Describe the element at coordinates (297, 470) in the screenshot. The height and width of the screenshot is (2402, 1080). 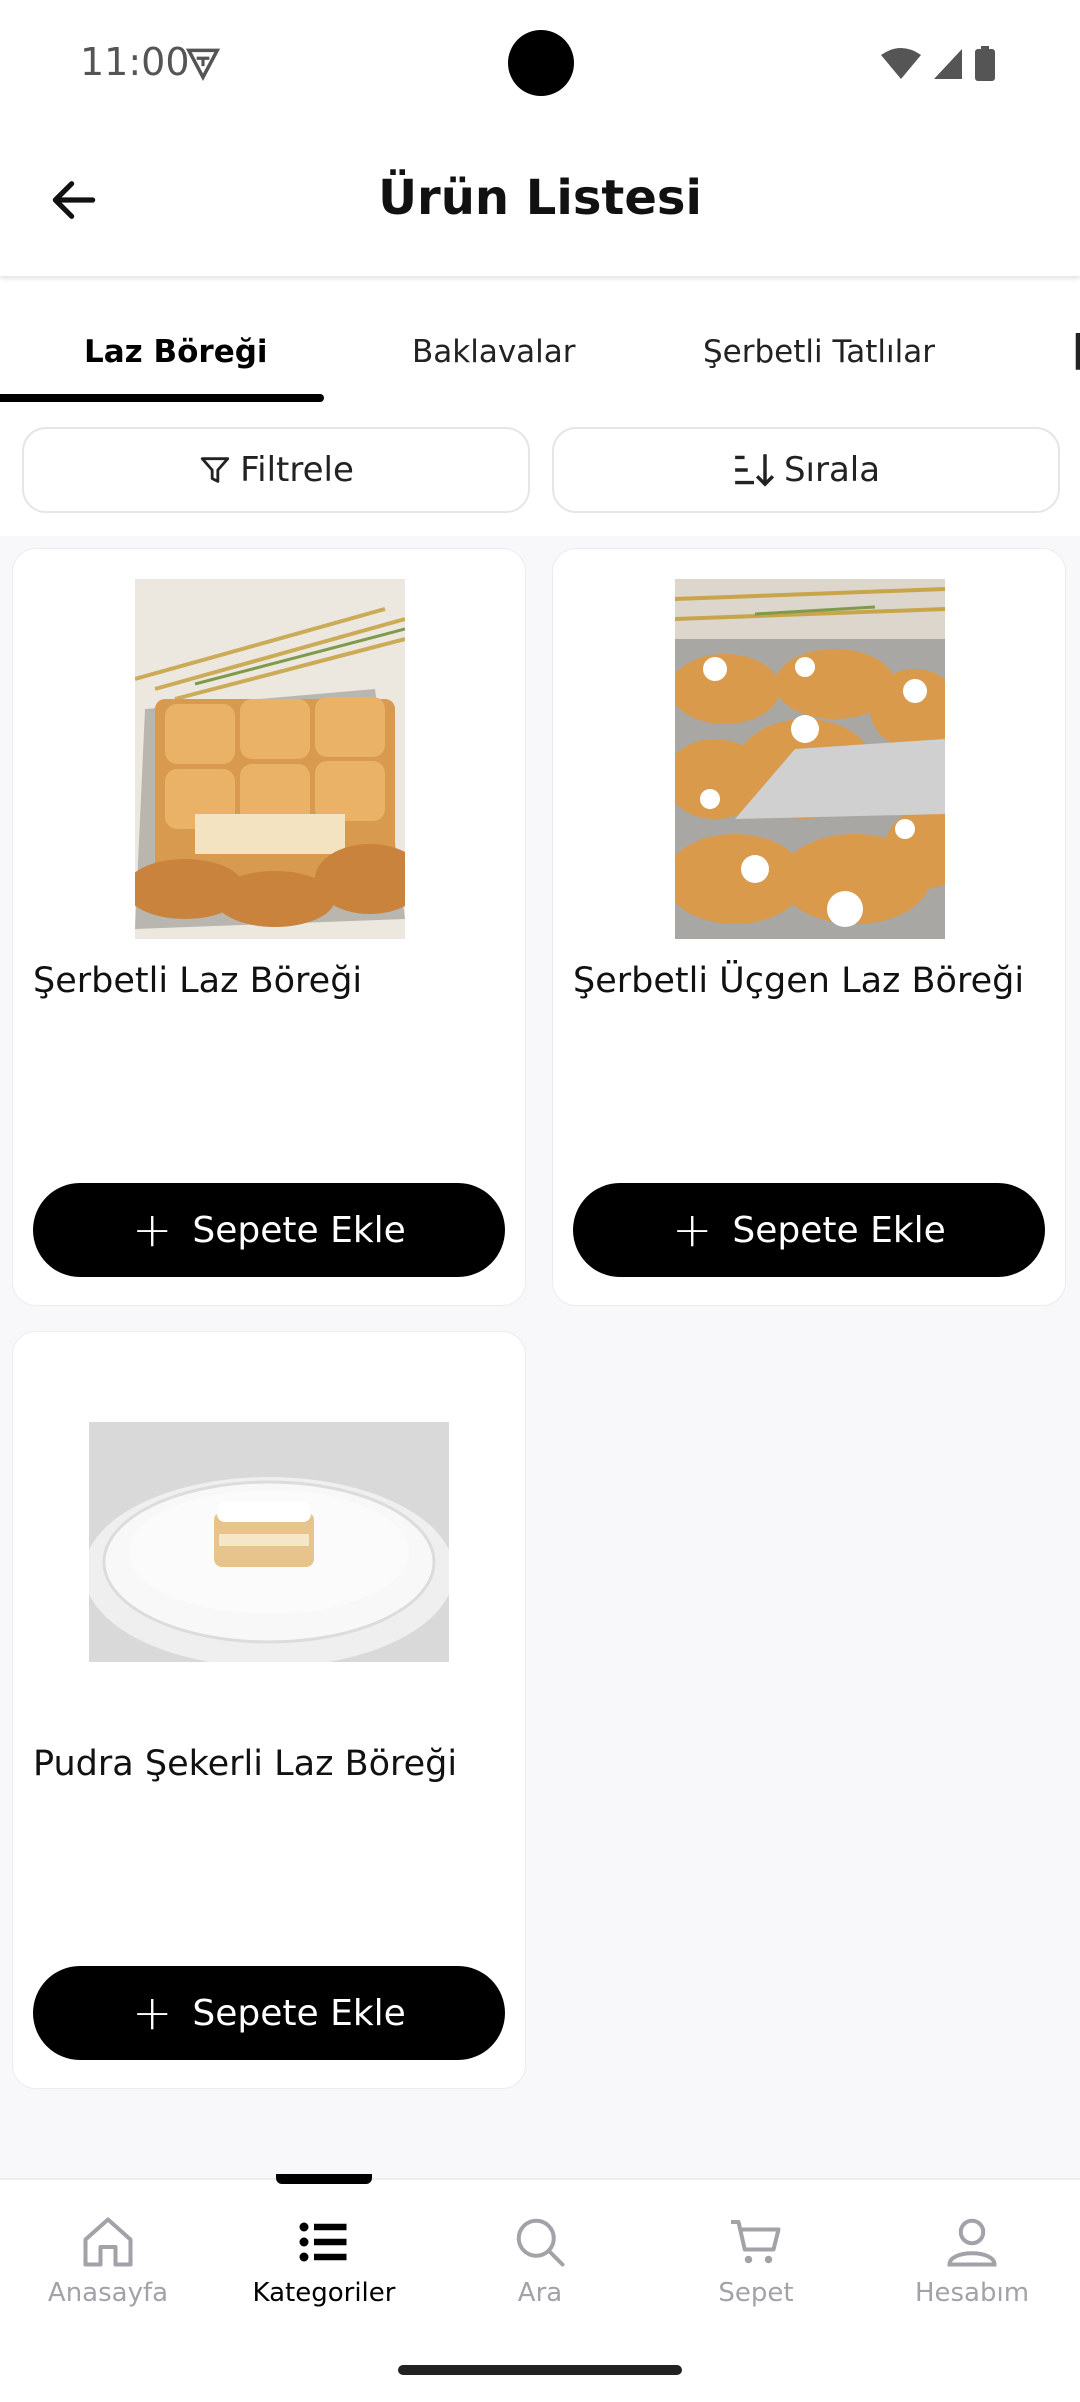
I see `filter-label: Filtrele` at that location.